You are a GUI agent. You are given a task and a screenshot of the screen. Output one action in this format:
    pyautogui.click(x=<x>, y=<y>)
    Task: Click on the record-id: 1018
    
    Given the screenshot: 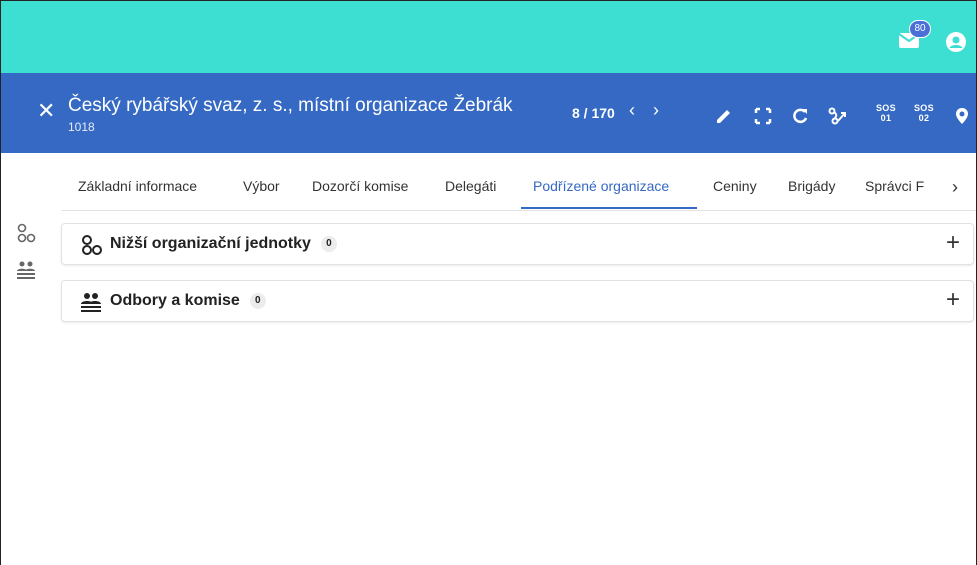 What is the action you would take?
    pyautogui.click(x=81, y=127)
    